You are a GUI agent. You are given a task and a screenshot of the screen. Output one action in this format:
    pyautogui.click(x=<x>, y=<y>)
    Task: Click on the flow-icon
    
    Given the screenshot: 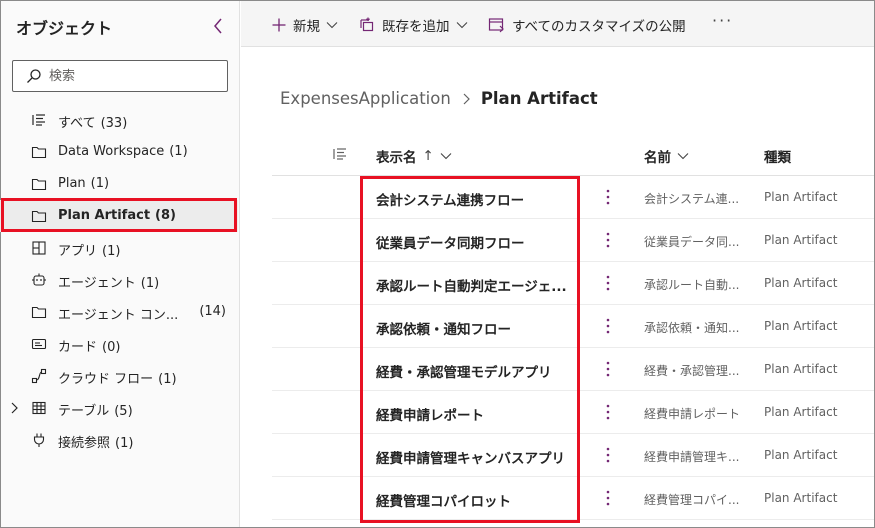 What is the action you would take?
    pyautogui.click(x=39, y=376)
    